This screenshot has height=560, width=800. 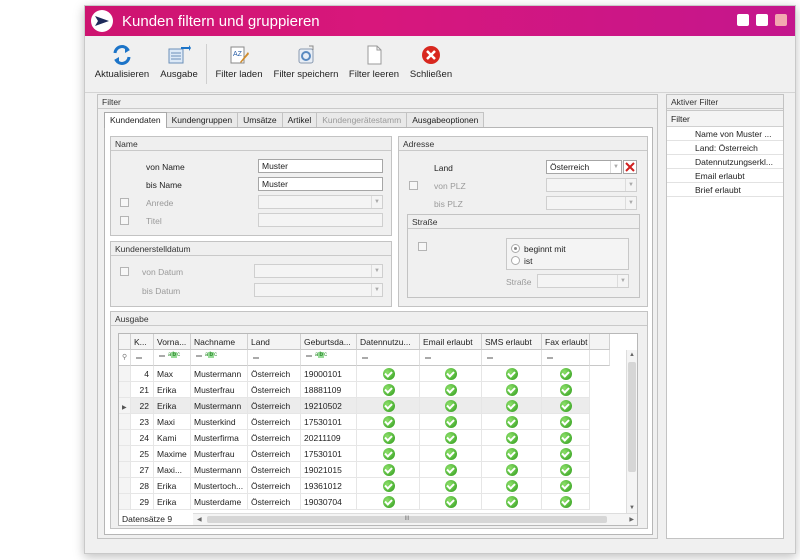 What do you see at coordinates (329, 406) in the screenshot?
I see `table-cell: 19210502` at bounding box center [329, 406].